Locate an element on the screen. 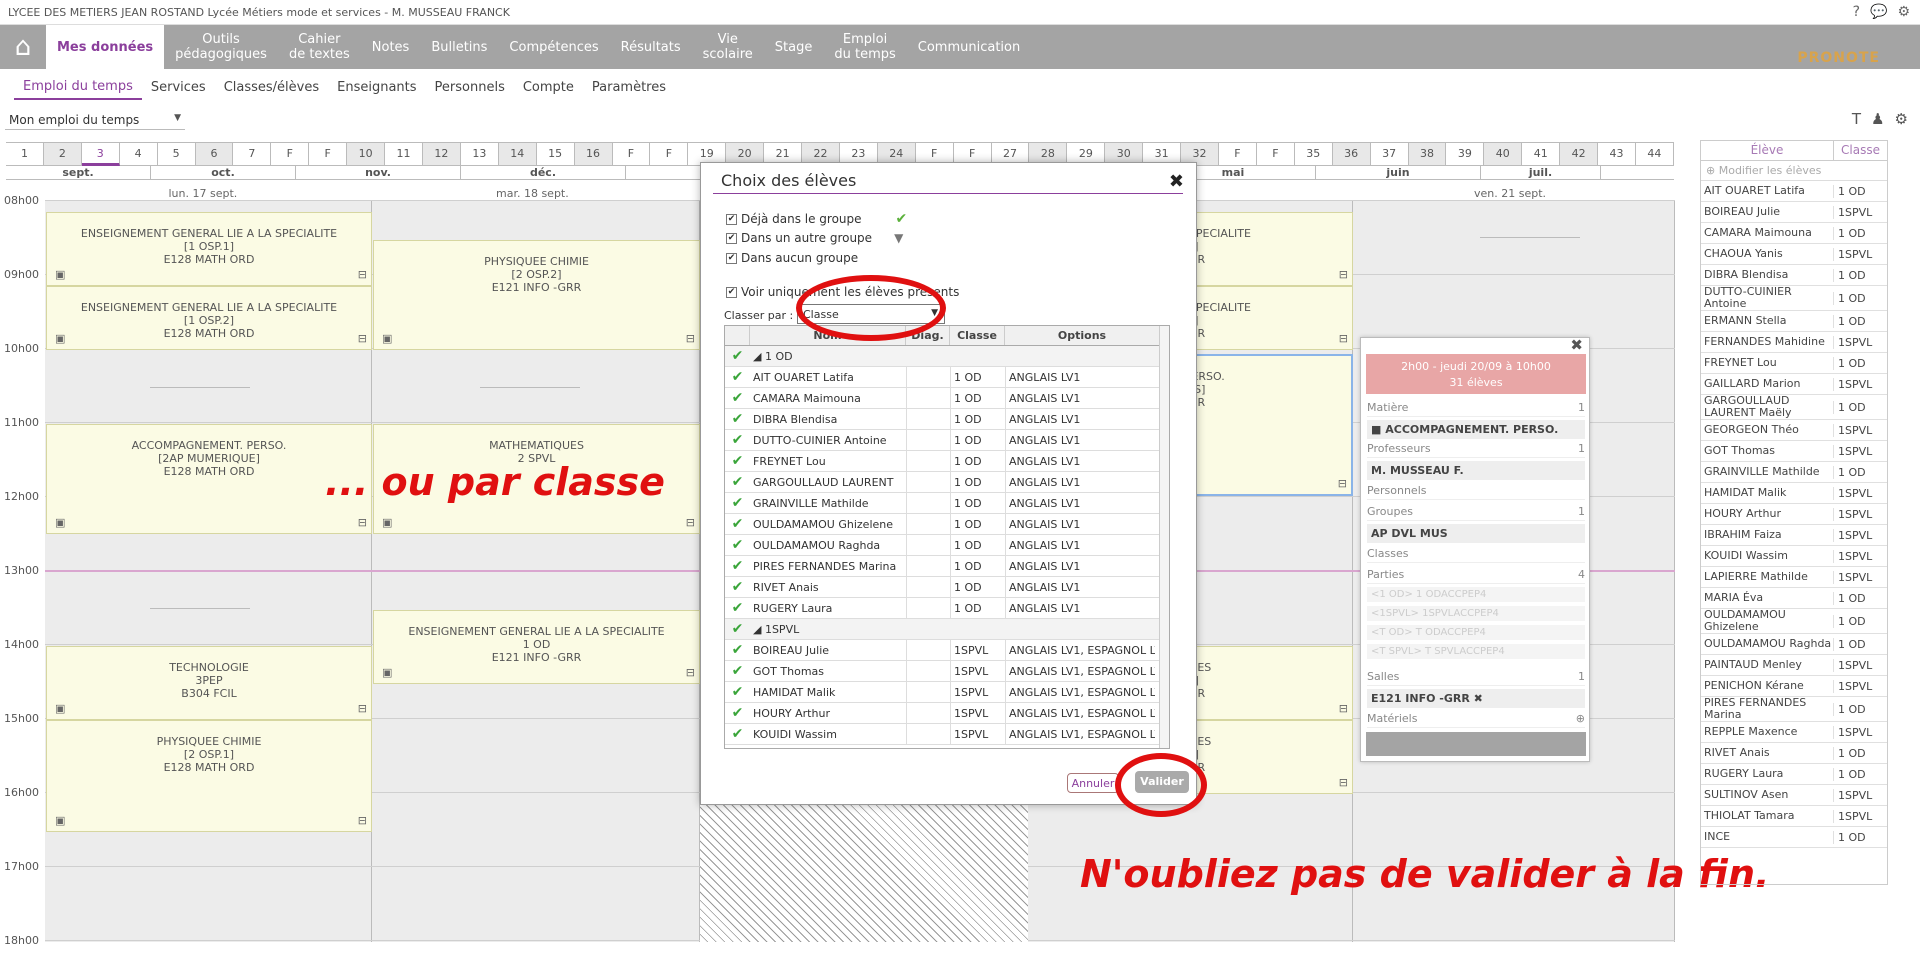  week-cell: 39 is located at coordinates (1465, 154).